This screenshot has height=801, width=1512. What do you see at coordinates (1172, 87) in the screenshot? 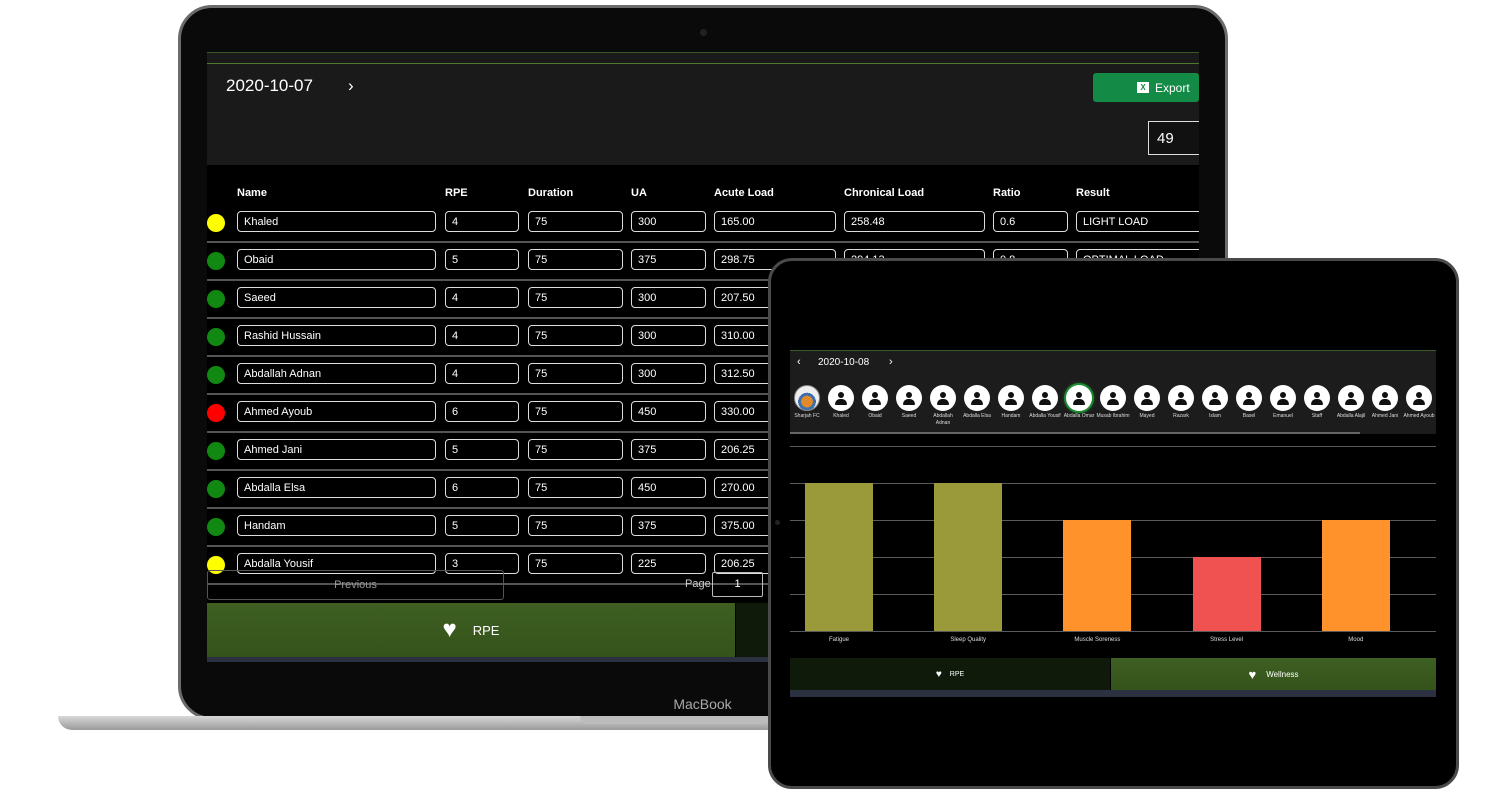
I see `export-label: Export` at bounding box center [1172, 87].